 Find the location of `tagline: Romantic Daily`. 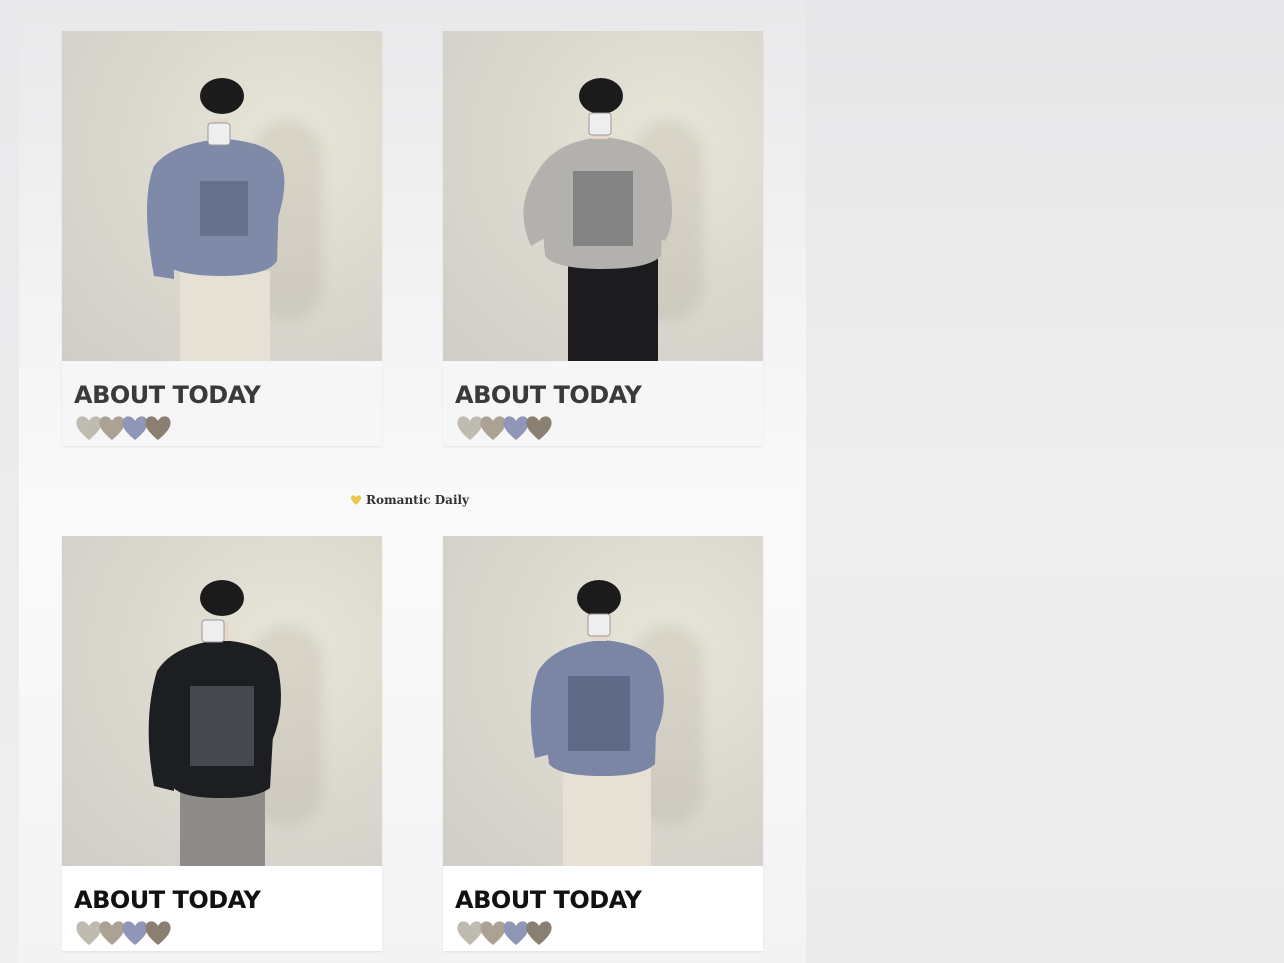

tagline: Romantic Daily is located at coordinates (409, 500).